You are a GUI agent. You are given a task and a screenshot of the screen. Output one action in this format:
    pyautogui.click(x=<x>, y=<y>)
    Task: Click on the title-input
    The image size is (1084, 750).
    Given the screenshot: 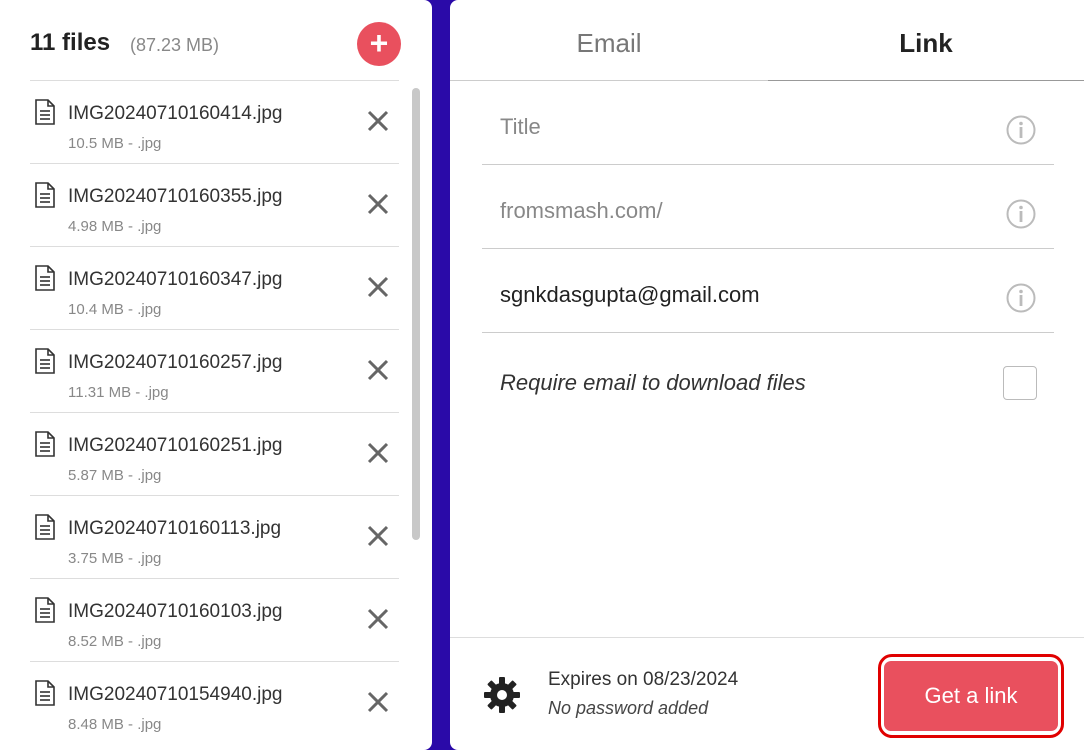 What is the action you would take?
    pyautogui.click(x=740, y=127)
    